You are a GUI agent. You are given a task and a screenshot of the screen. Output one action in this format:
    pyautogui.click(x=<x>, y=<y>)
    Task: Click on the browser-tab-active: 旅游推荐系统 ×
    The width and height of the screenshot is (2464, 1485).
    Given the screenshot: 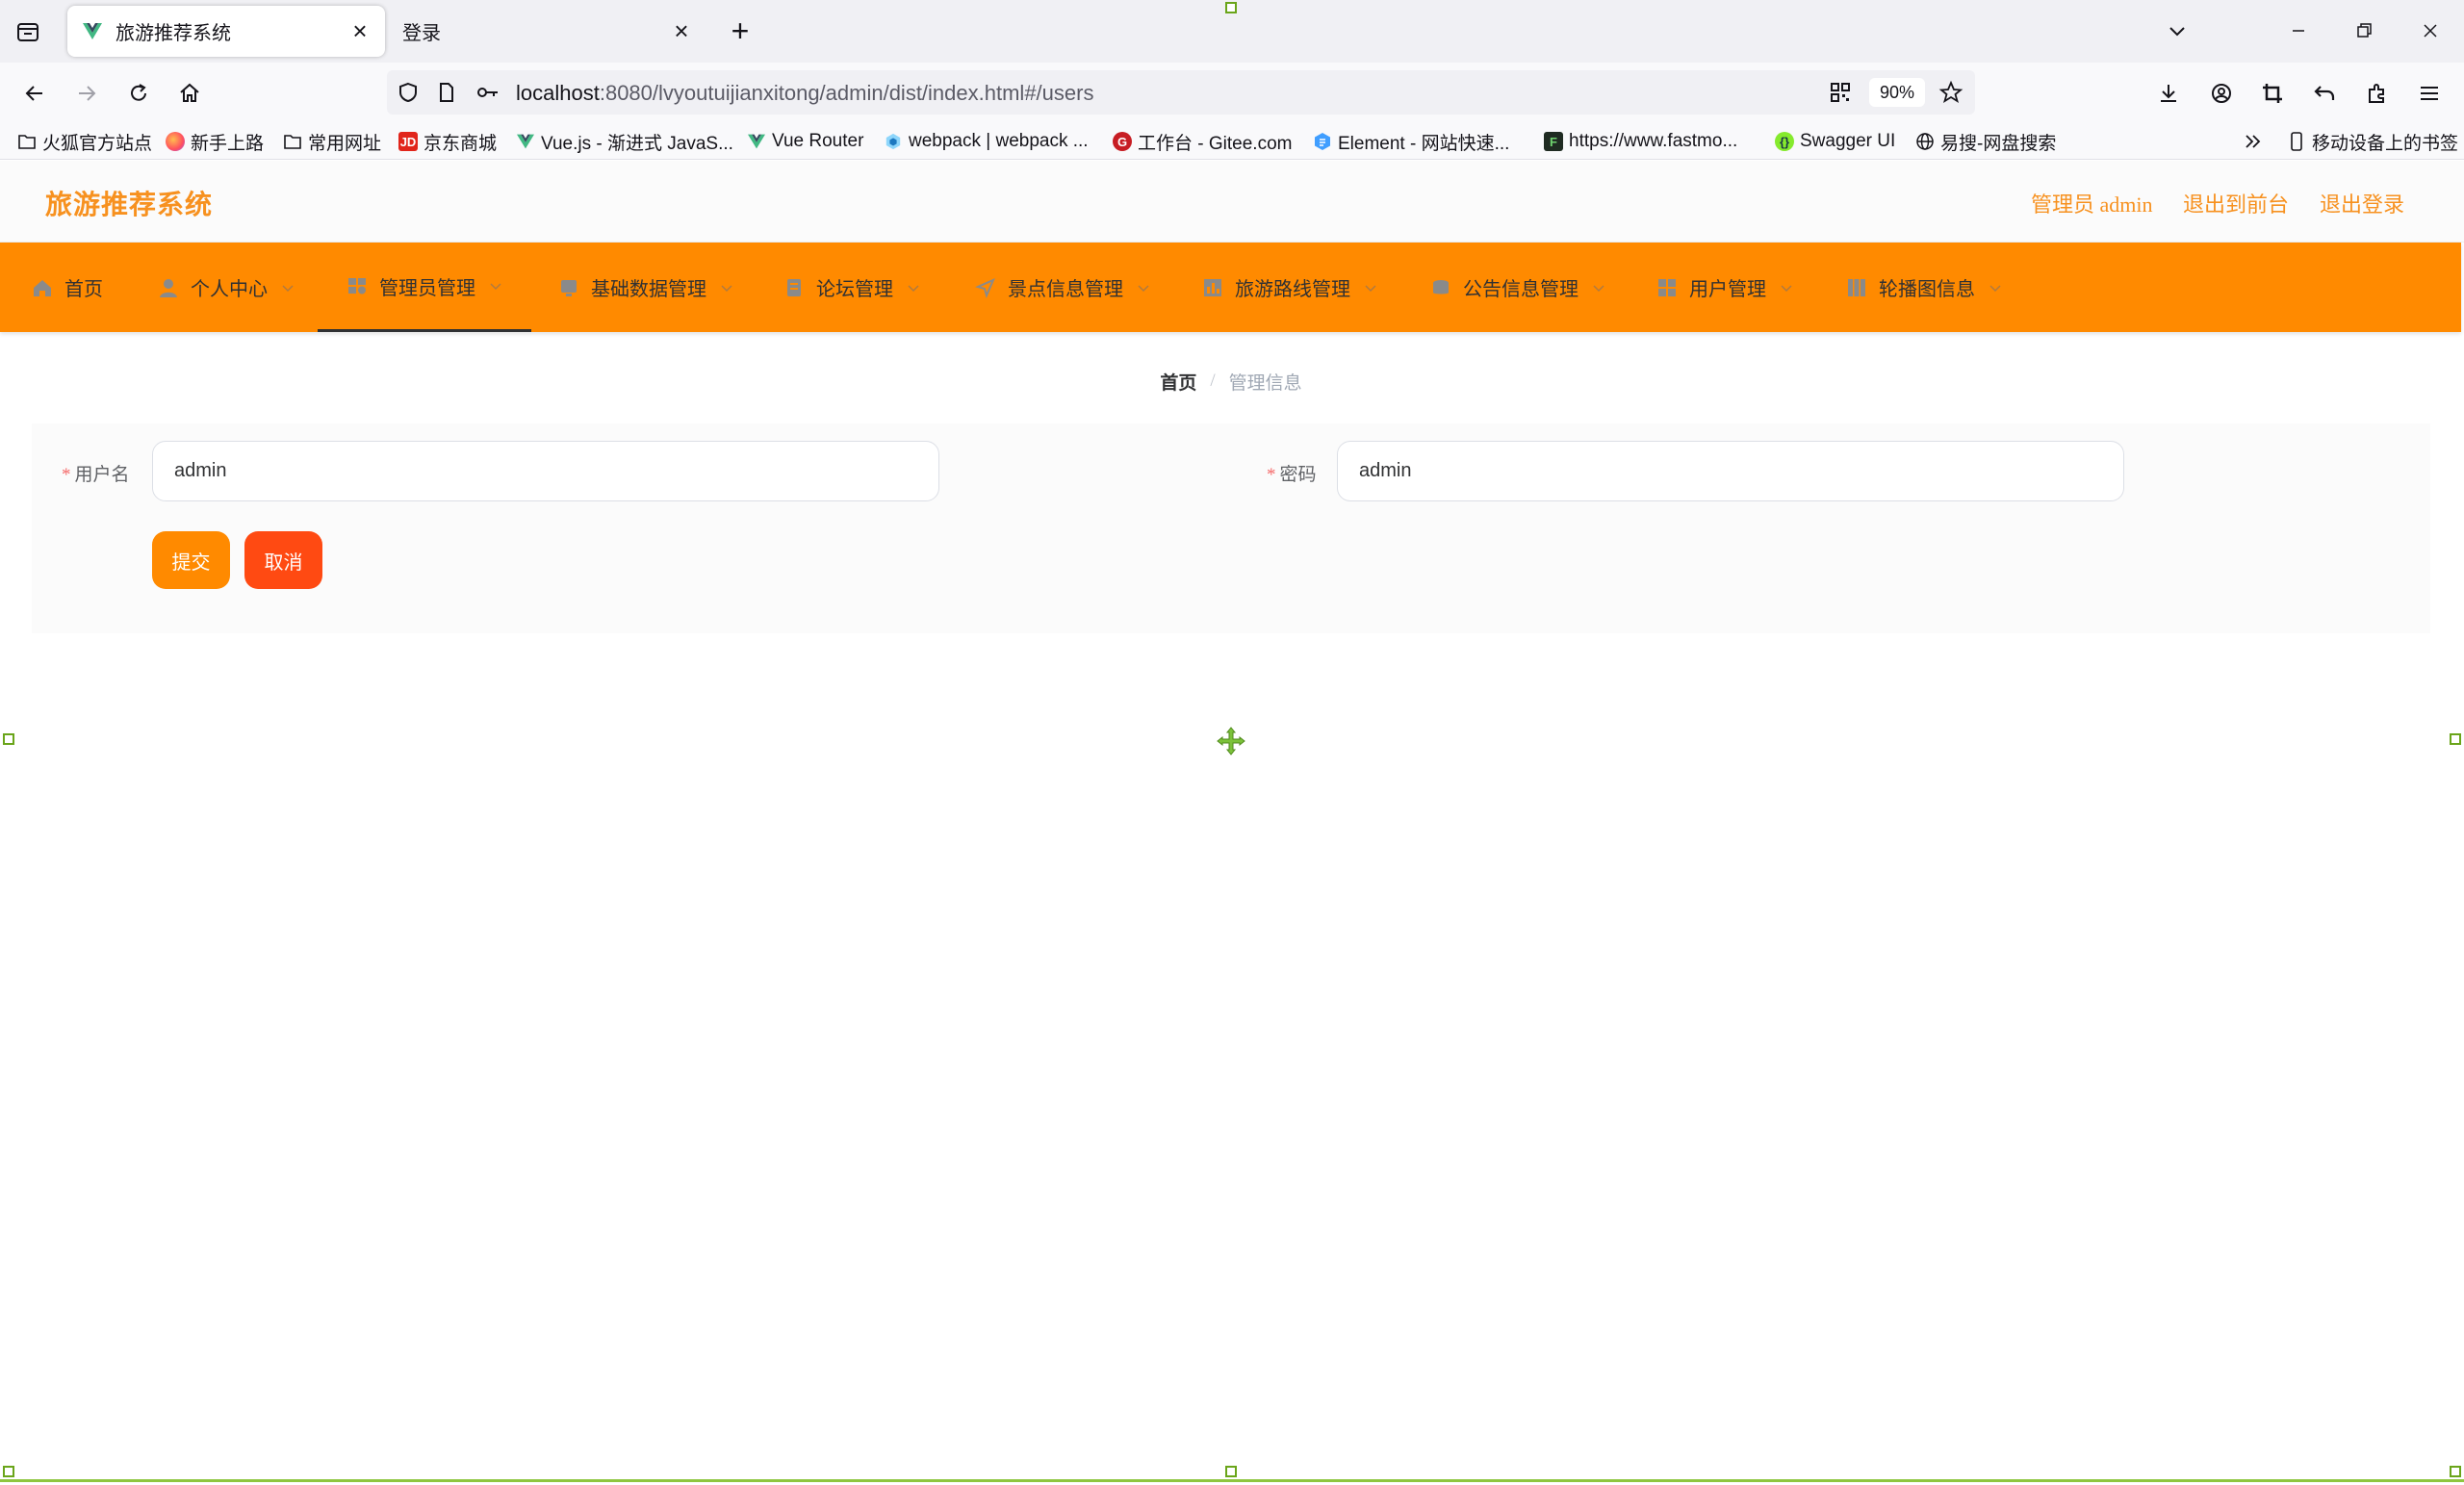 What is the action you would take?
    pyautogui.click(x=226, y=31)
    